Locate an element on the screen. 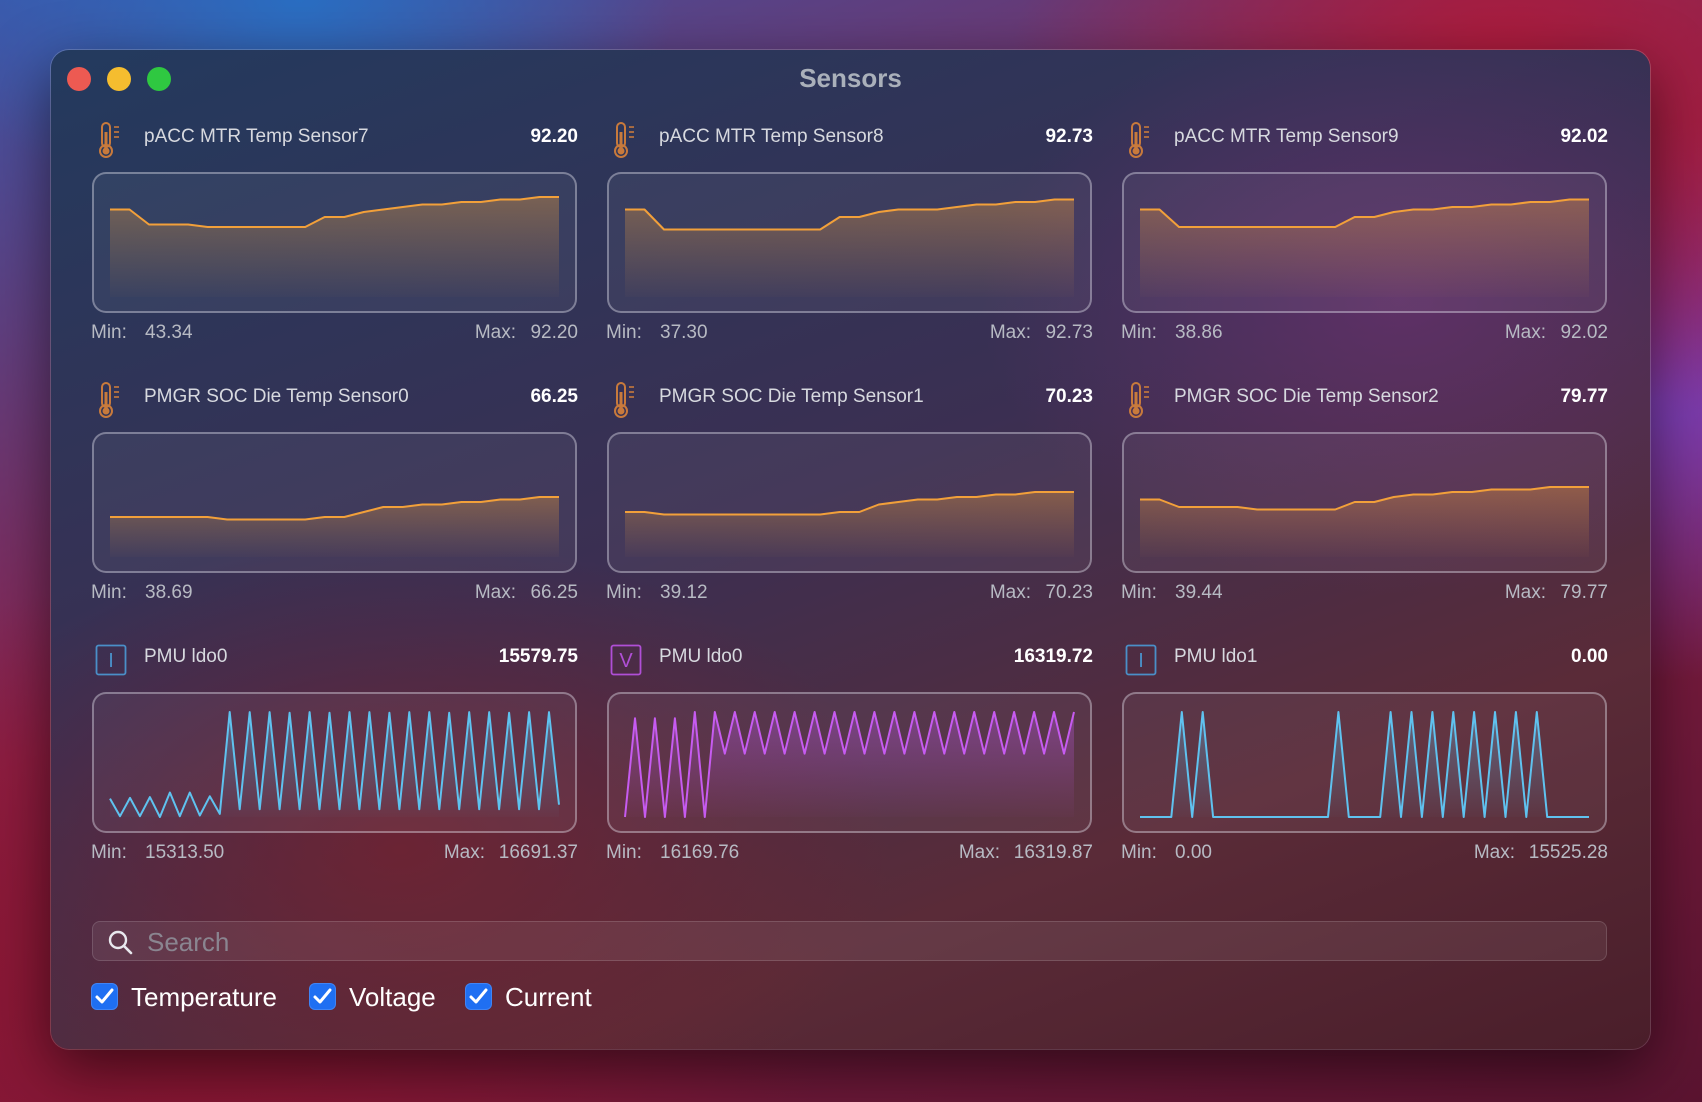  sensor-name: PMU ldo0 is located at coordinates (186, 656).